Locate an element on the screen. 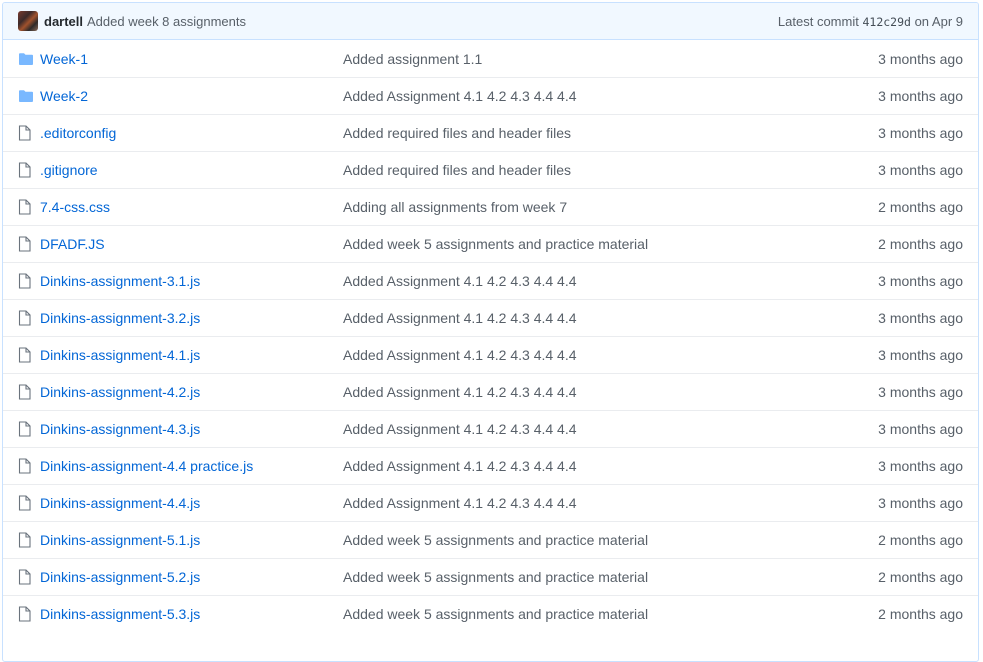 This screenshot has width=983, height=662. file-name-cell: Dinkins-assignment-5.1.js is located at coordinates (191, 540).